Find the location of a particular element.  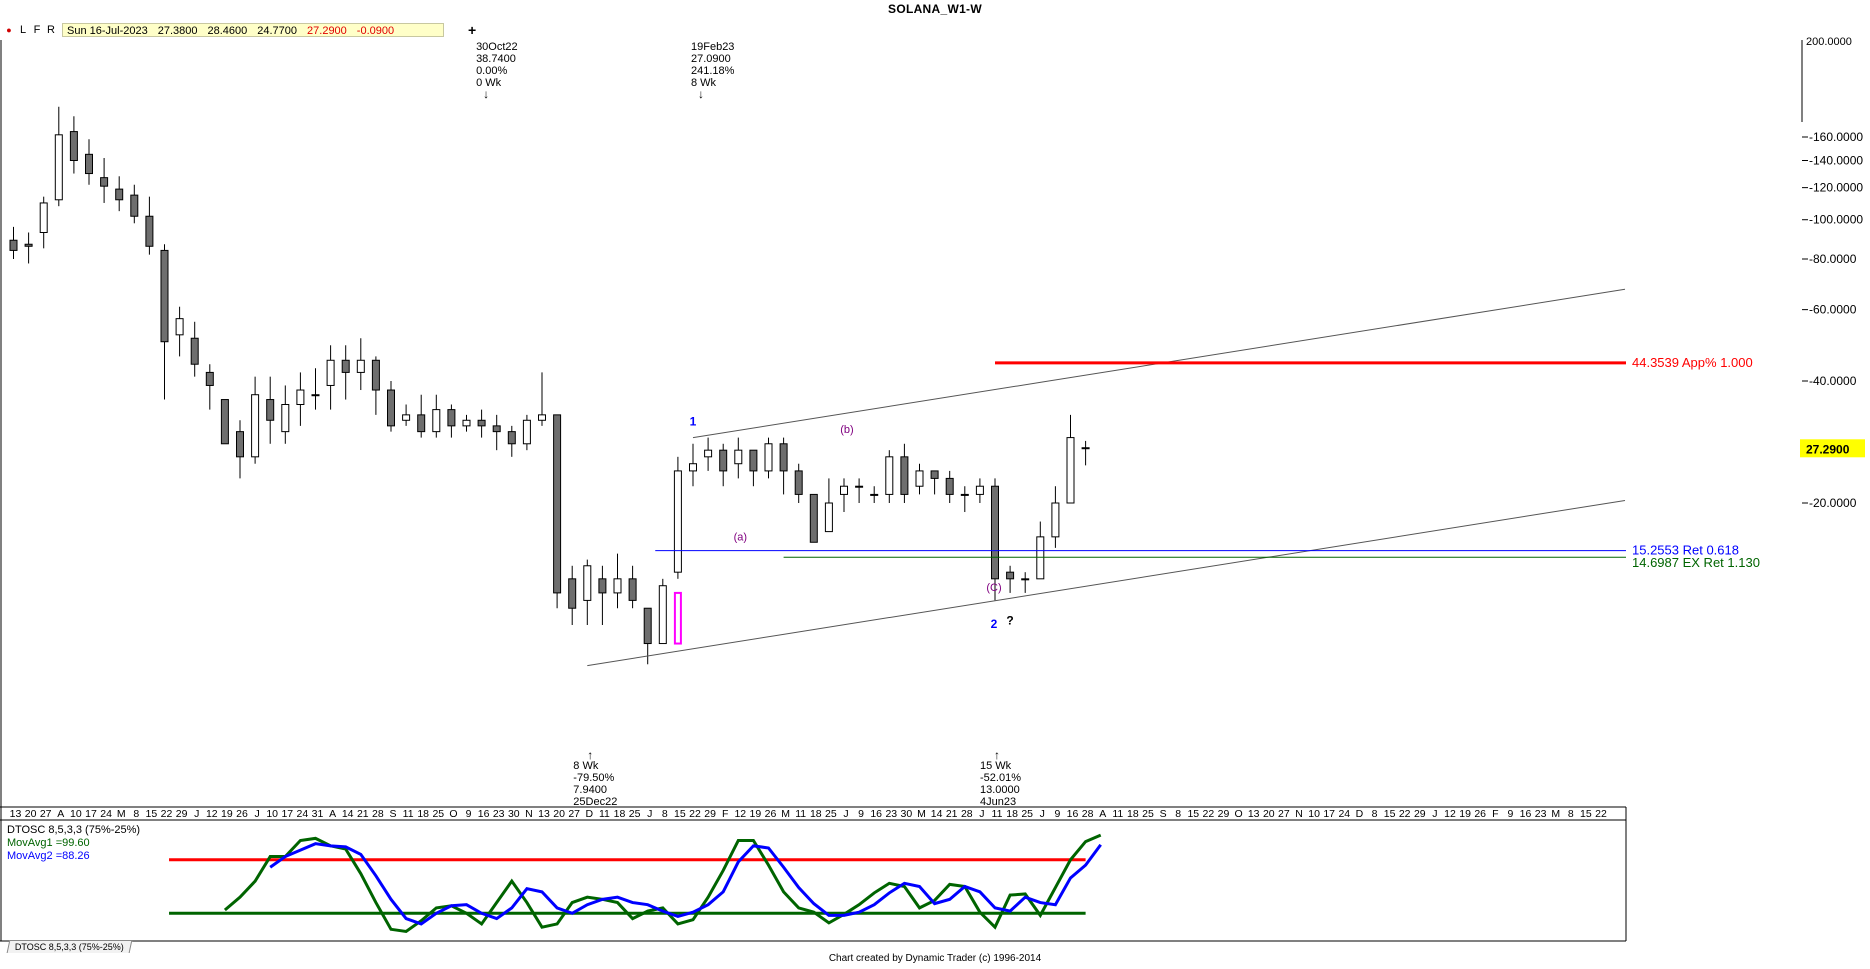

movavg1-readout: MovAvg1 =99.60 is located at coordinates (48, 843).